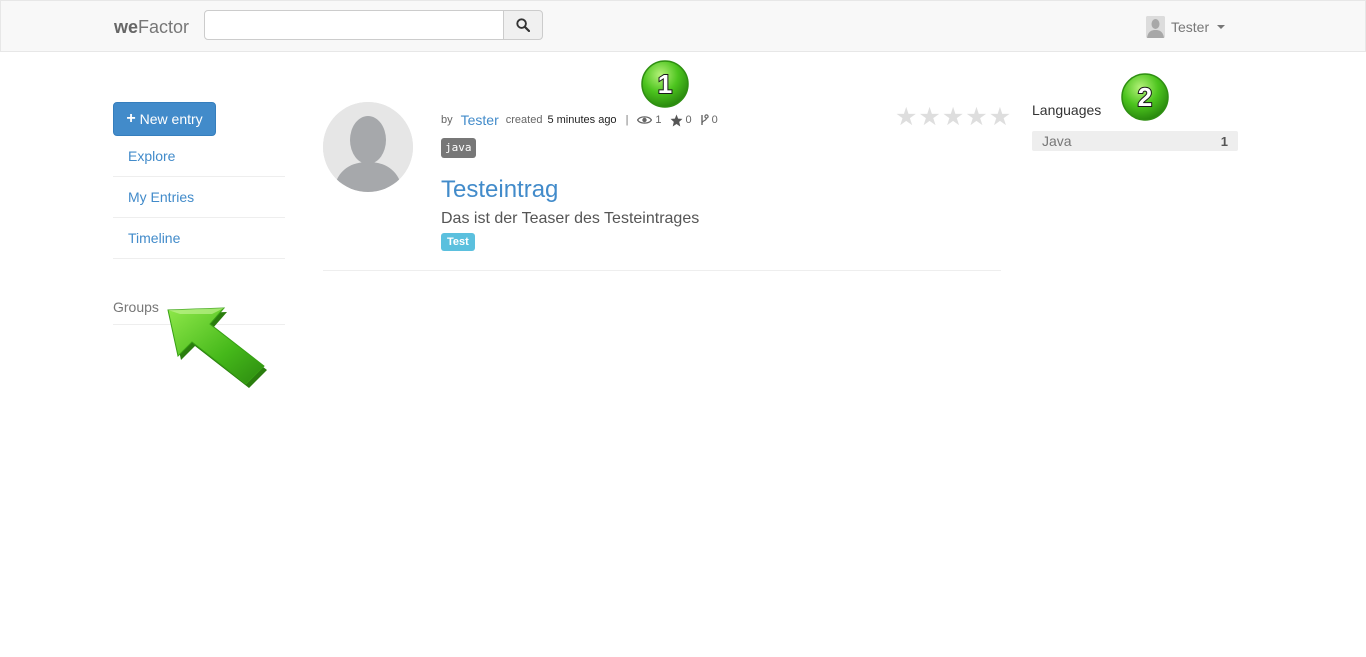 The image size is (1366, 657). Describe the element at coordinates (714, 120) in the screenshot. I see `forks-count: 0` at that location.